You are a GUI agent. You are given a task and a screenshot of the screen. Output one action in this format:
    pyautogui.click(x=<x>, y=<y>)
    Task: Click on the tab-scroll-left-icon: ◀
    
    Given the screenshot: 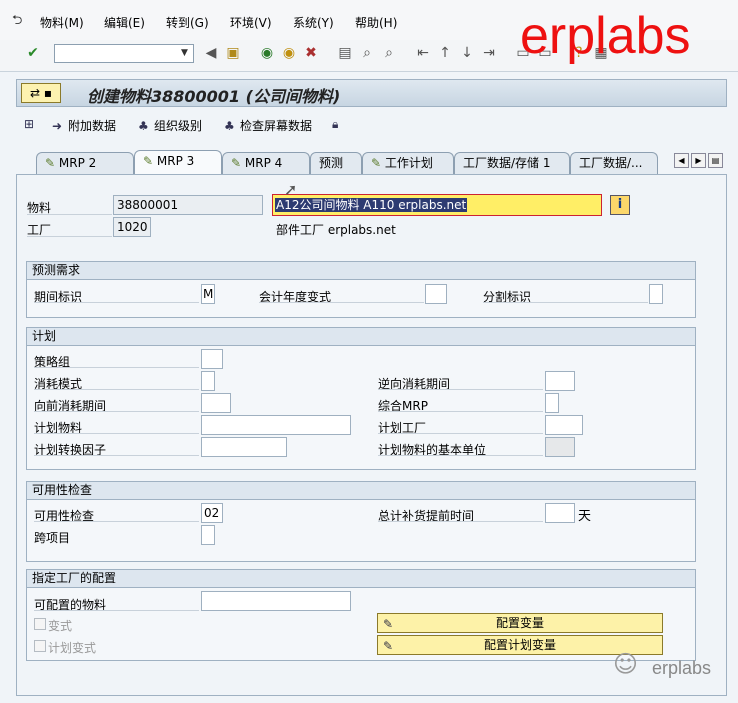 What is the action you would take?
    pyautogui.click(x=681, y=160)
    